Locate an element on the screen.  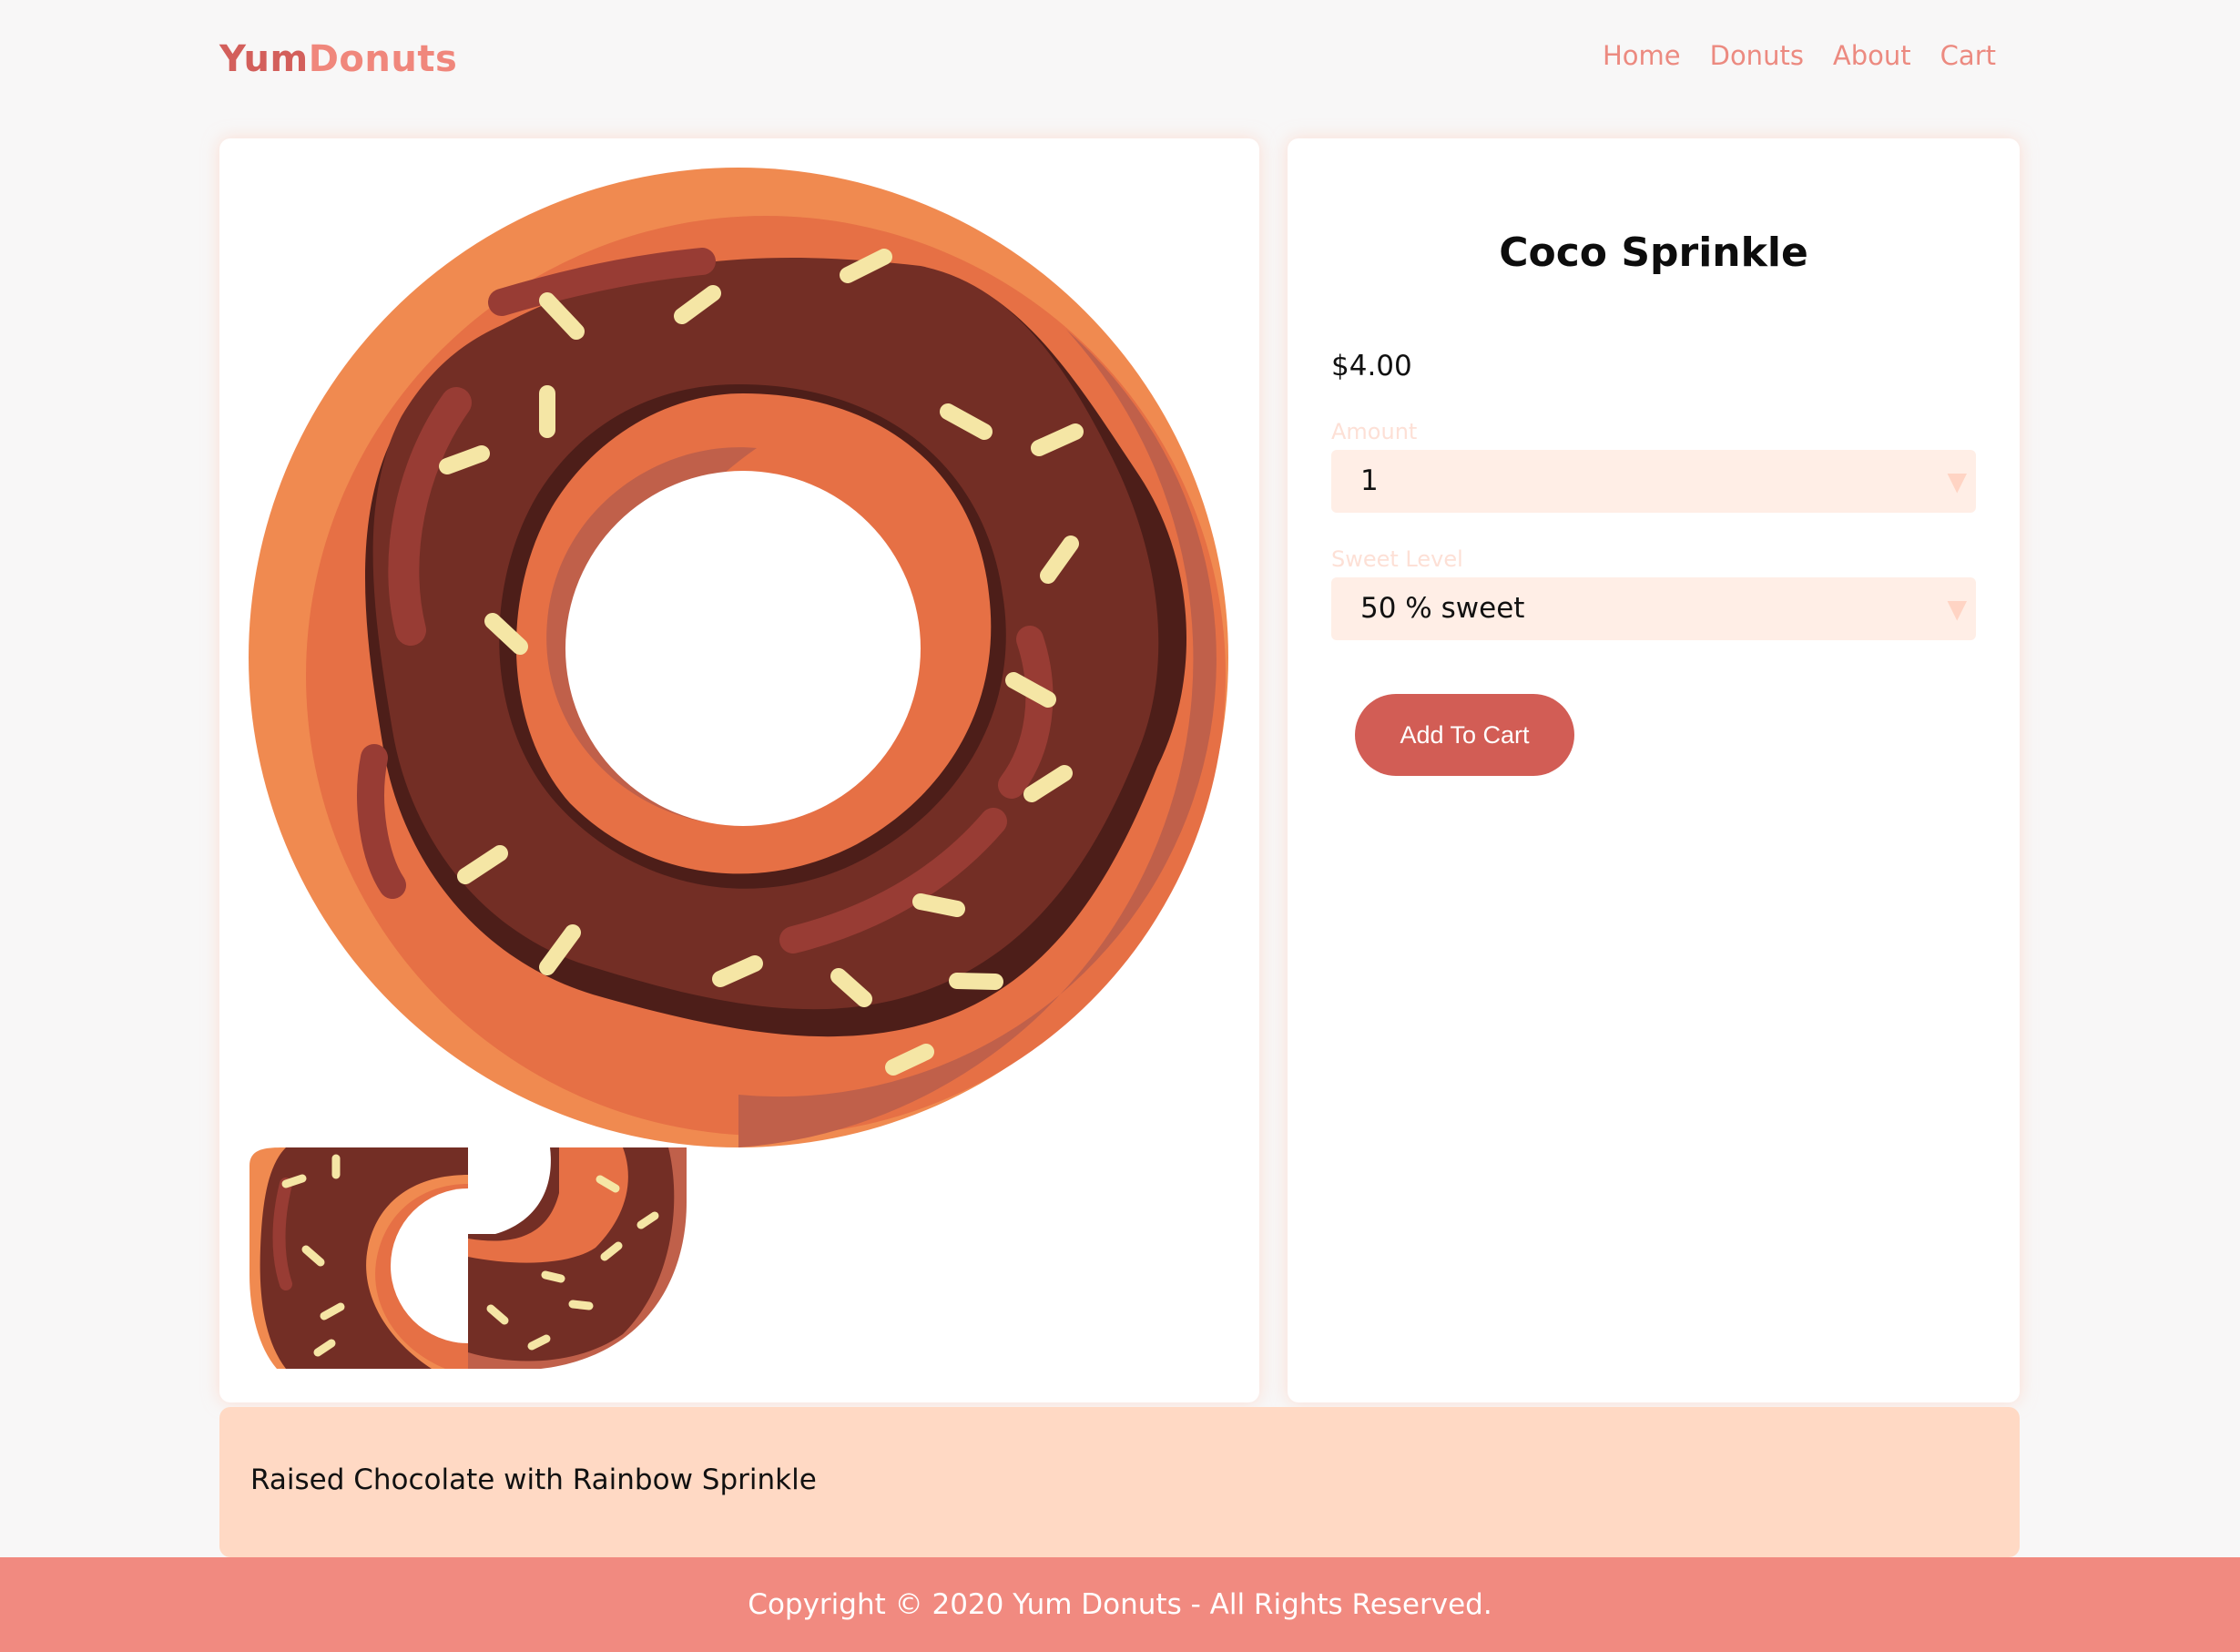
brand-logo-yum: Yum is located at coordinates (264, 59).